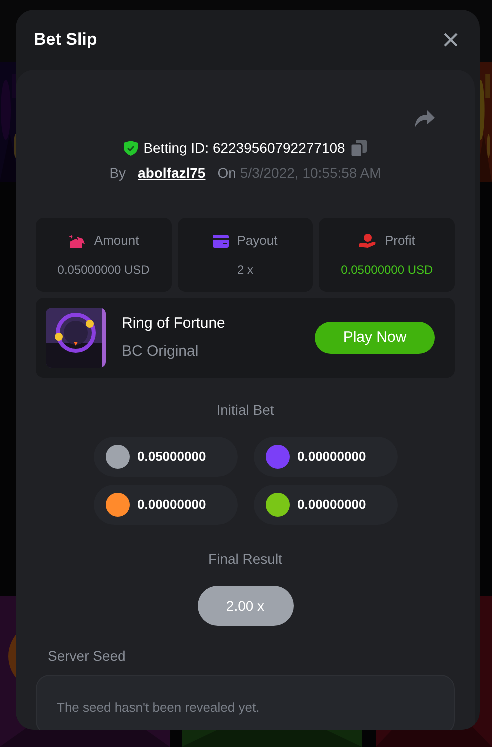 The width and height of the screenshot is (492, 747). What do you see at coordinates (311, 173) in the screenshot?
I see `bet-date: 5/3/2022, 10:55:58 AM` at bounding box center [311, 173].